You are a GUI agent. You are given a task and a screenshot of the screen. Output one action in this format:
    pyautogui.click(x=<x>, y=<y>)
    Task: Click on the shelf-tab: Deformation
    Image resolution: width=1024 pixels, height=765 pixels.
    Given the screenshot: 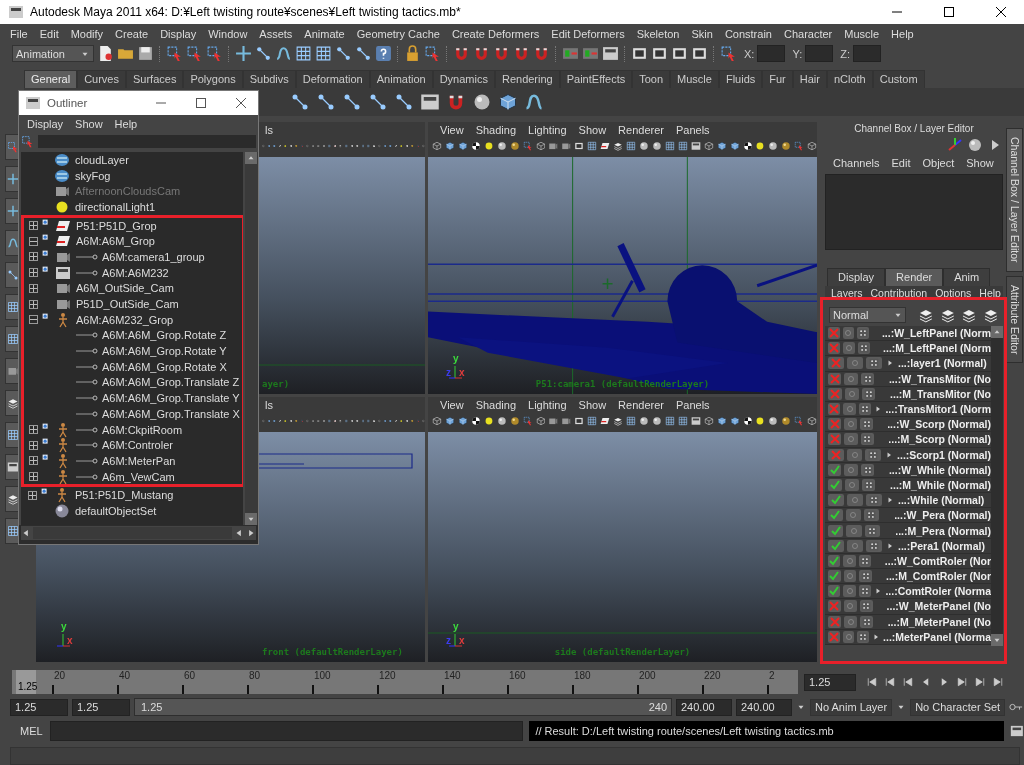 What is the action you would take?
    pyautogui.click(x=332, y=79)
    